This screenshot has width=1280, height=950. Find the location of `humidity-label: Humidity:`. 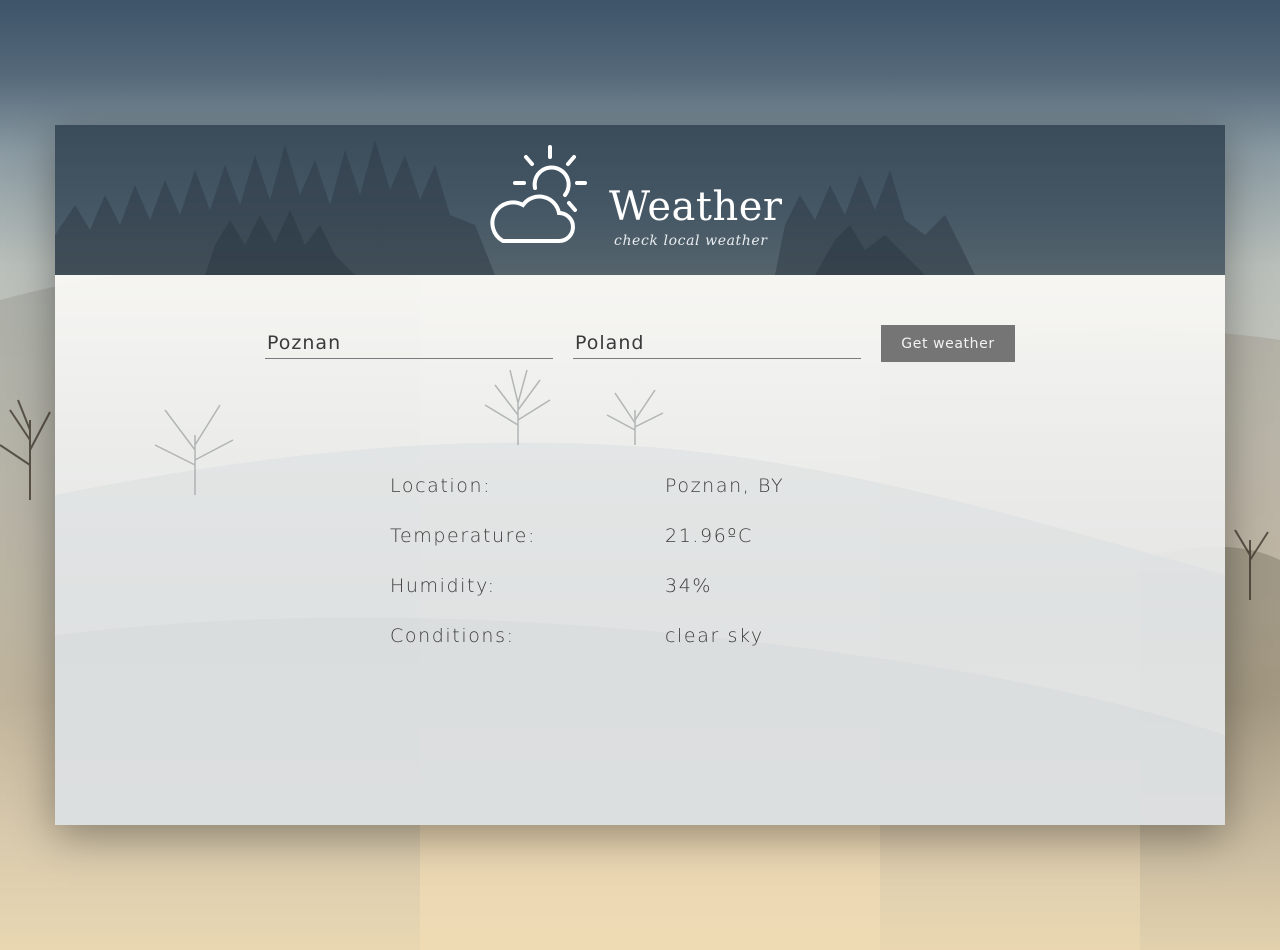

humidity-label: Humidity: is located at coordinates (443, 586).